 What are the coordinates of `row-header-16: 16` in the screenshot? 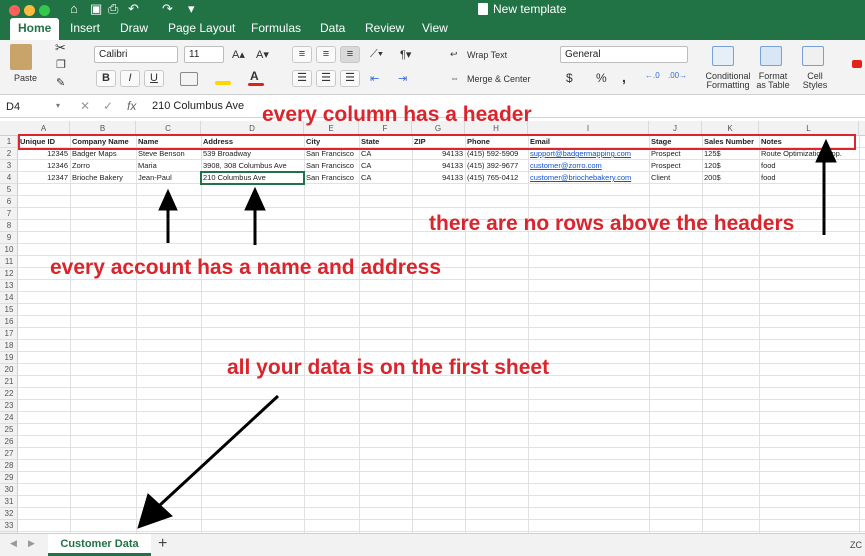 It's located at (9, 322).